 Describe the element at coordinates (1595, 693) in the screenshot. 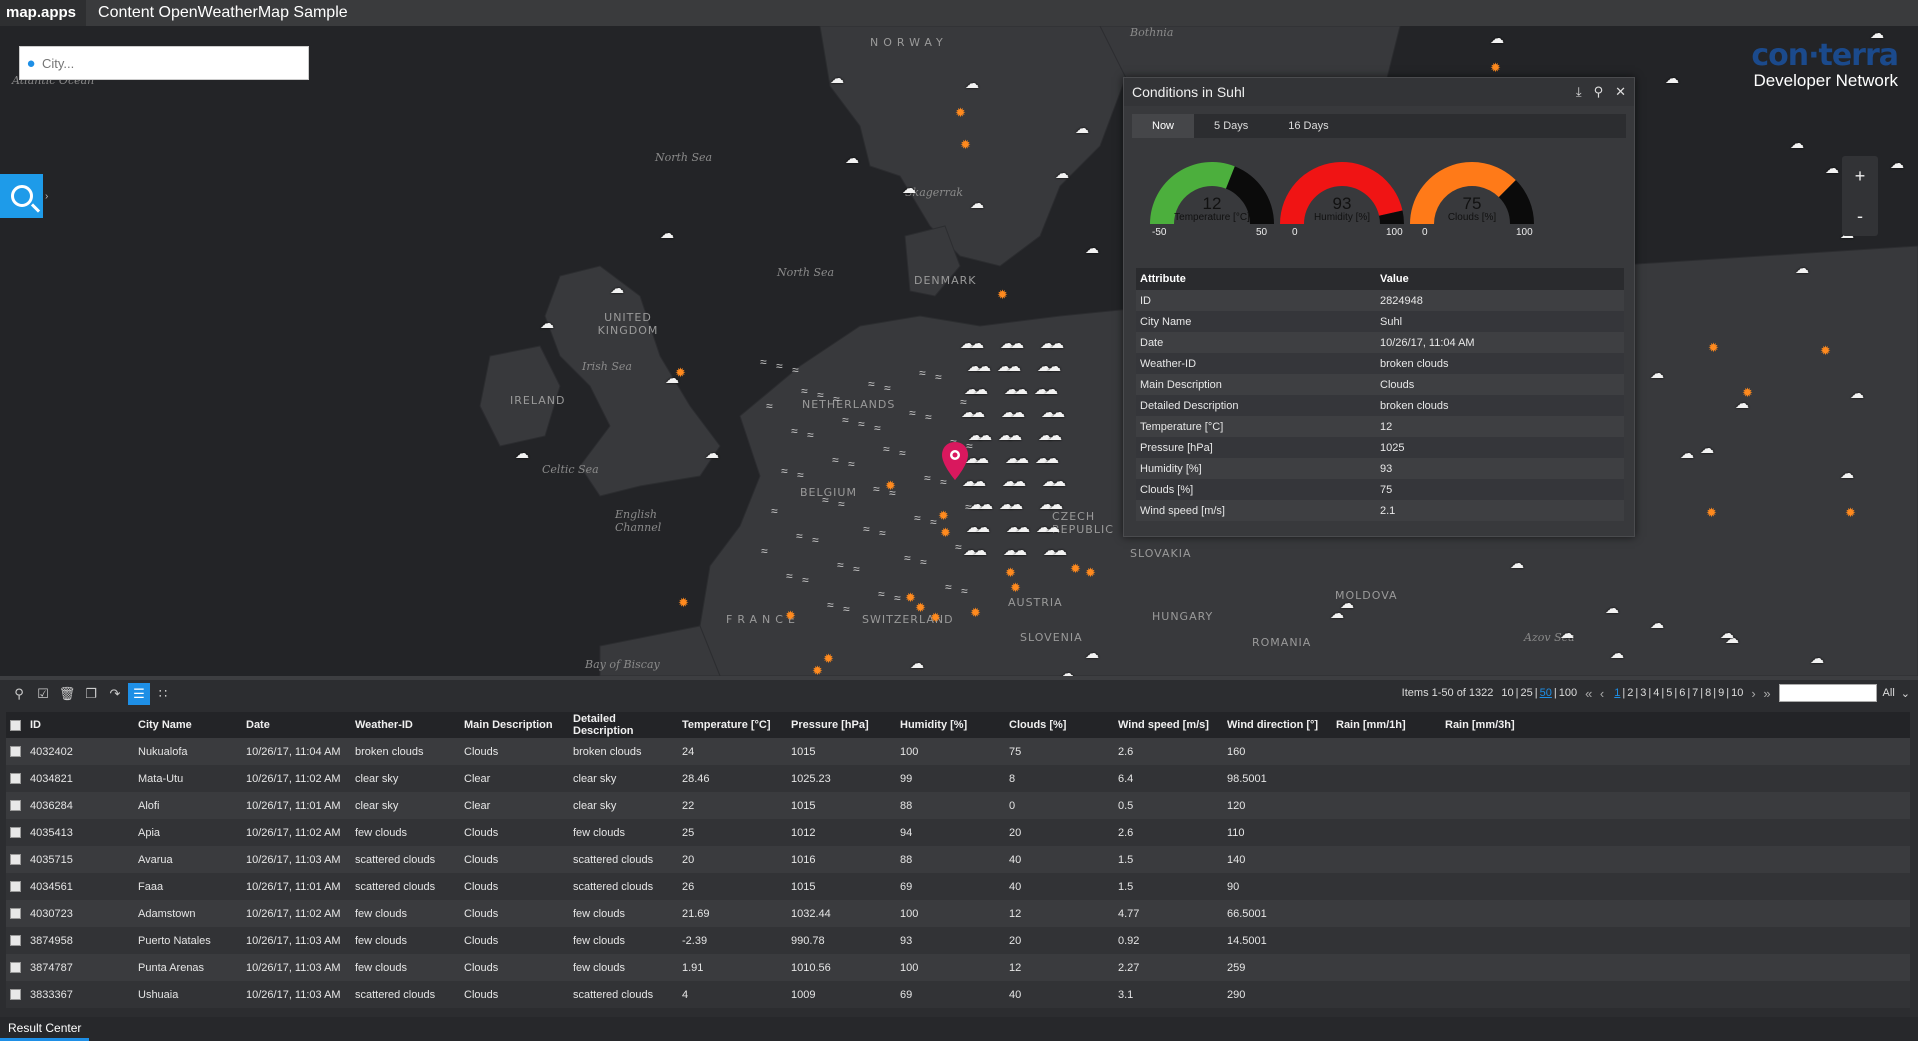

I see `first-prev-icon: « ‹` at that location.